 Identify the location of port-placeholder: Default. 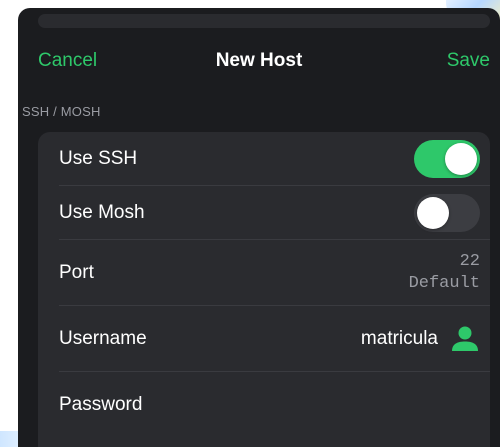
(444, 283).